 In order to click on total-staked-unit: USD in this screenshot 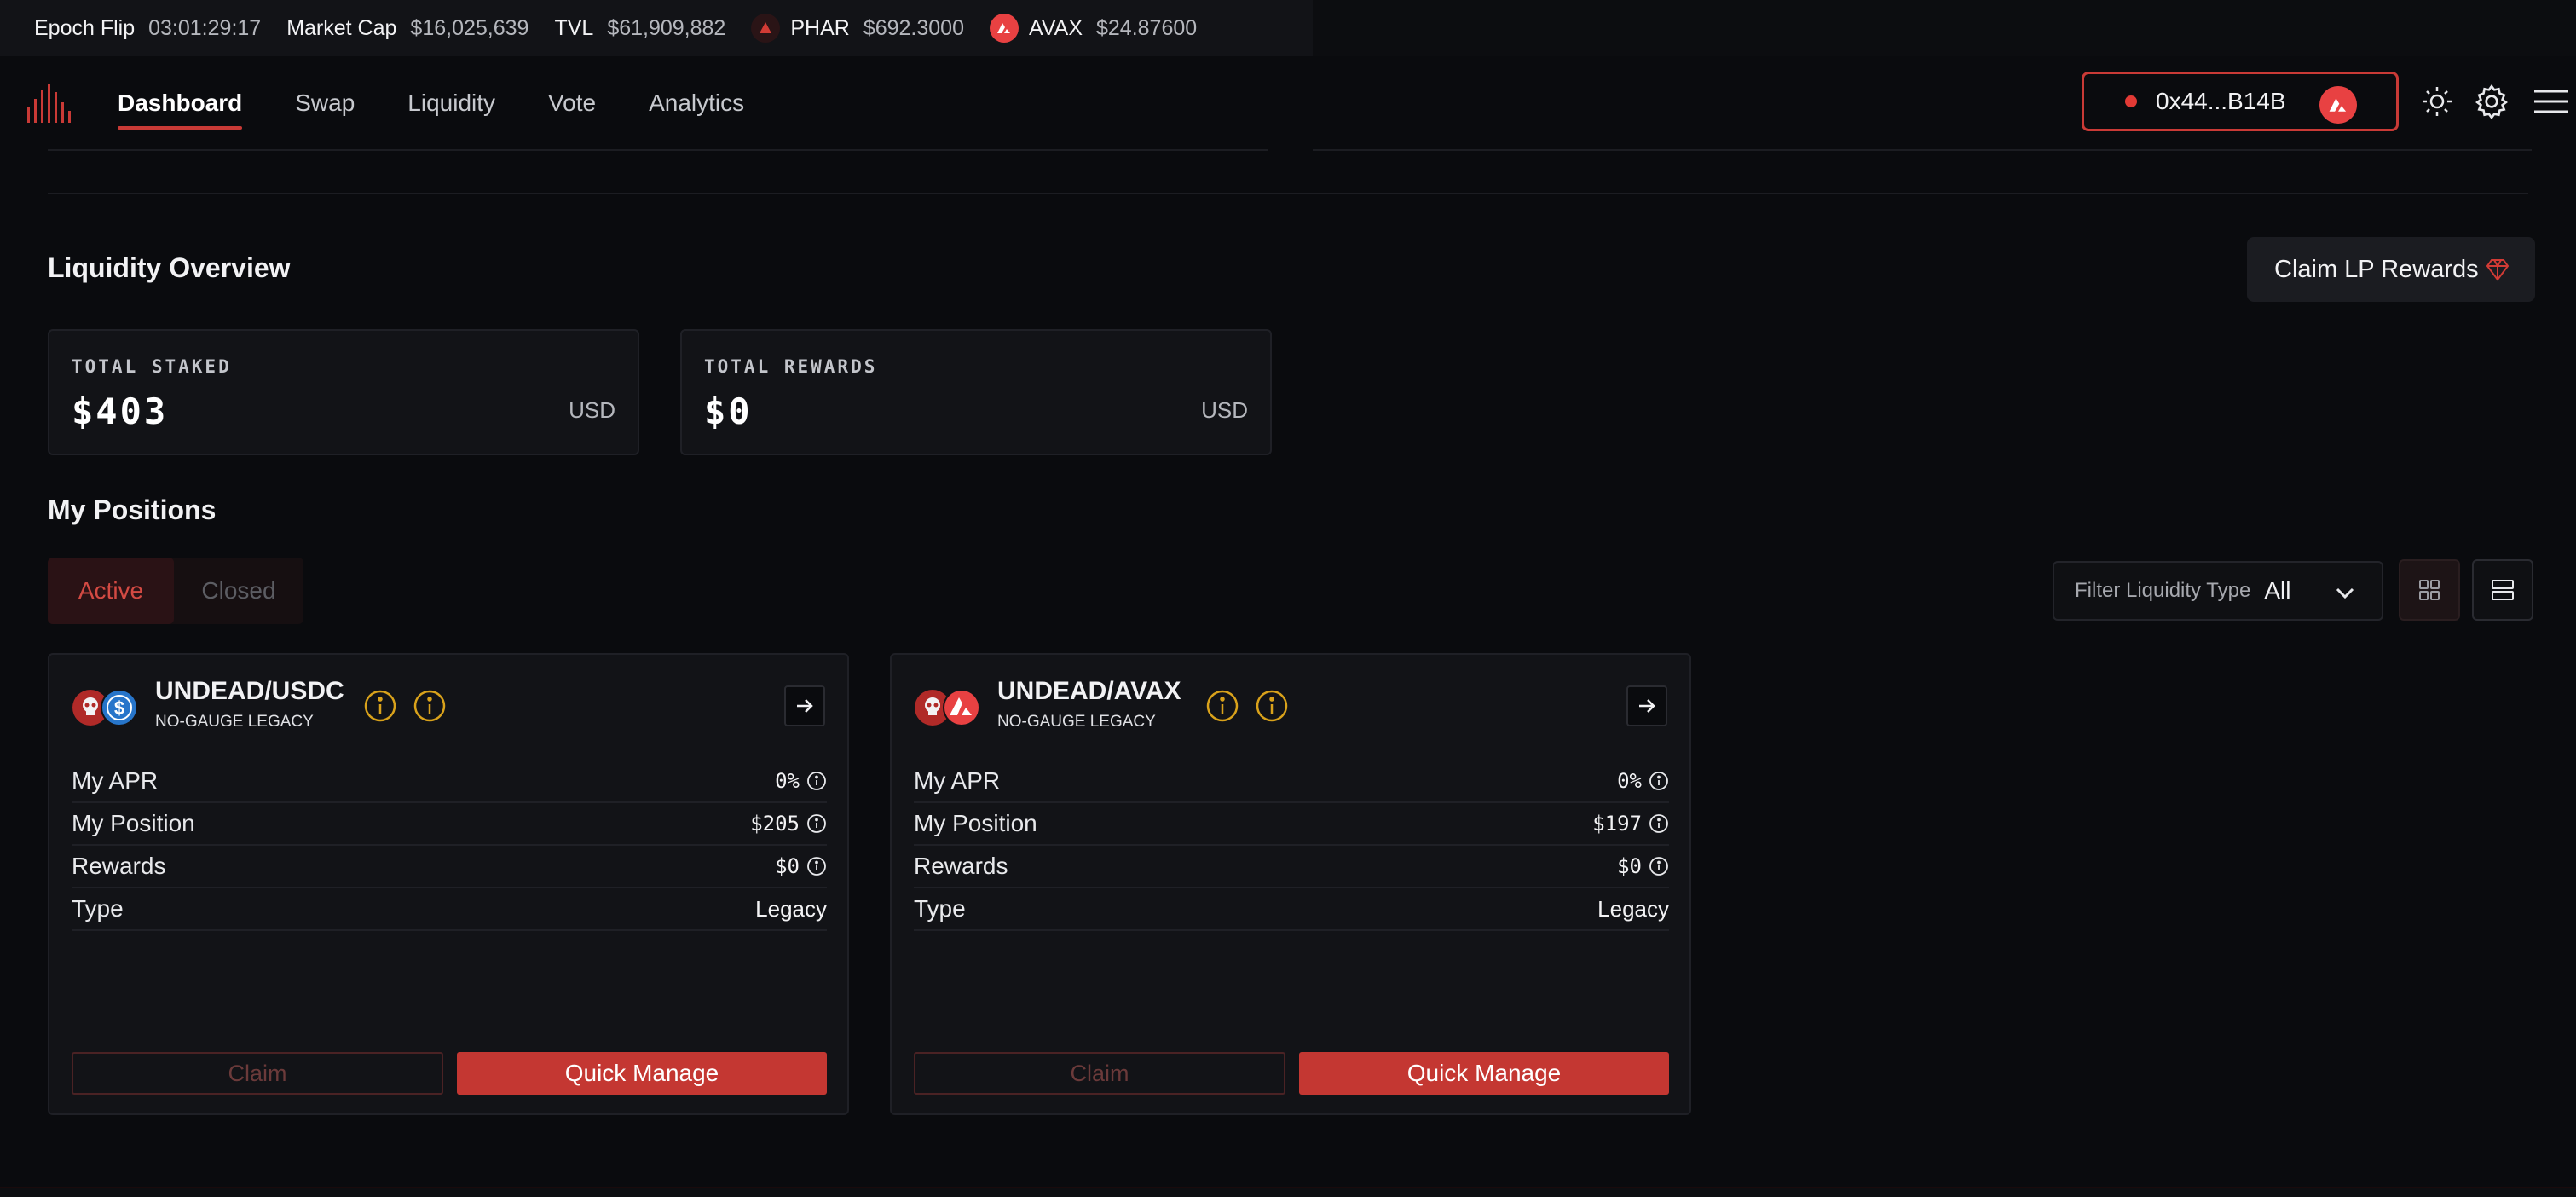, I will do `click(592, 410)`.